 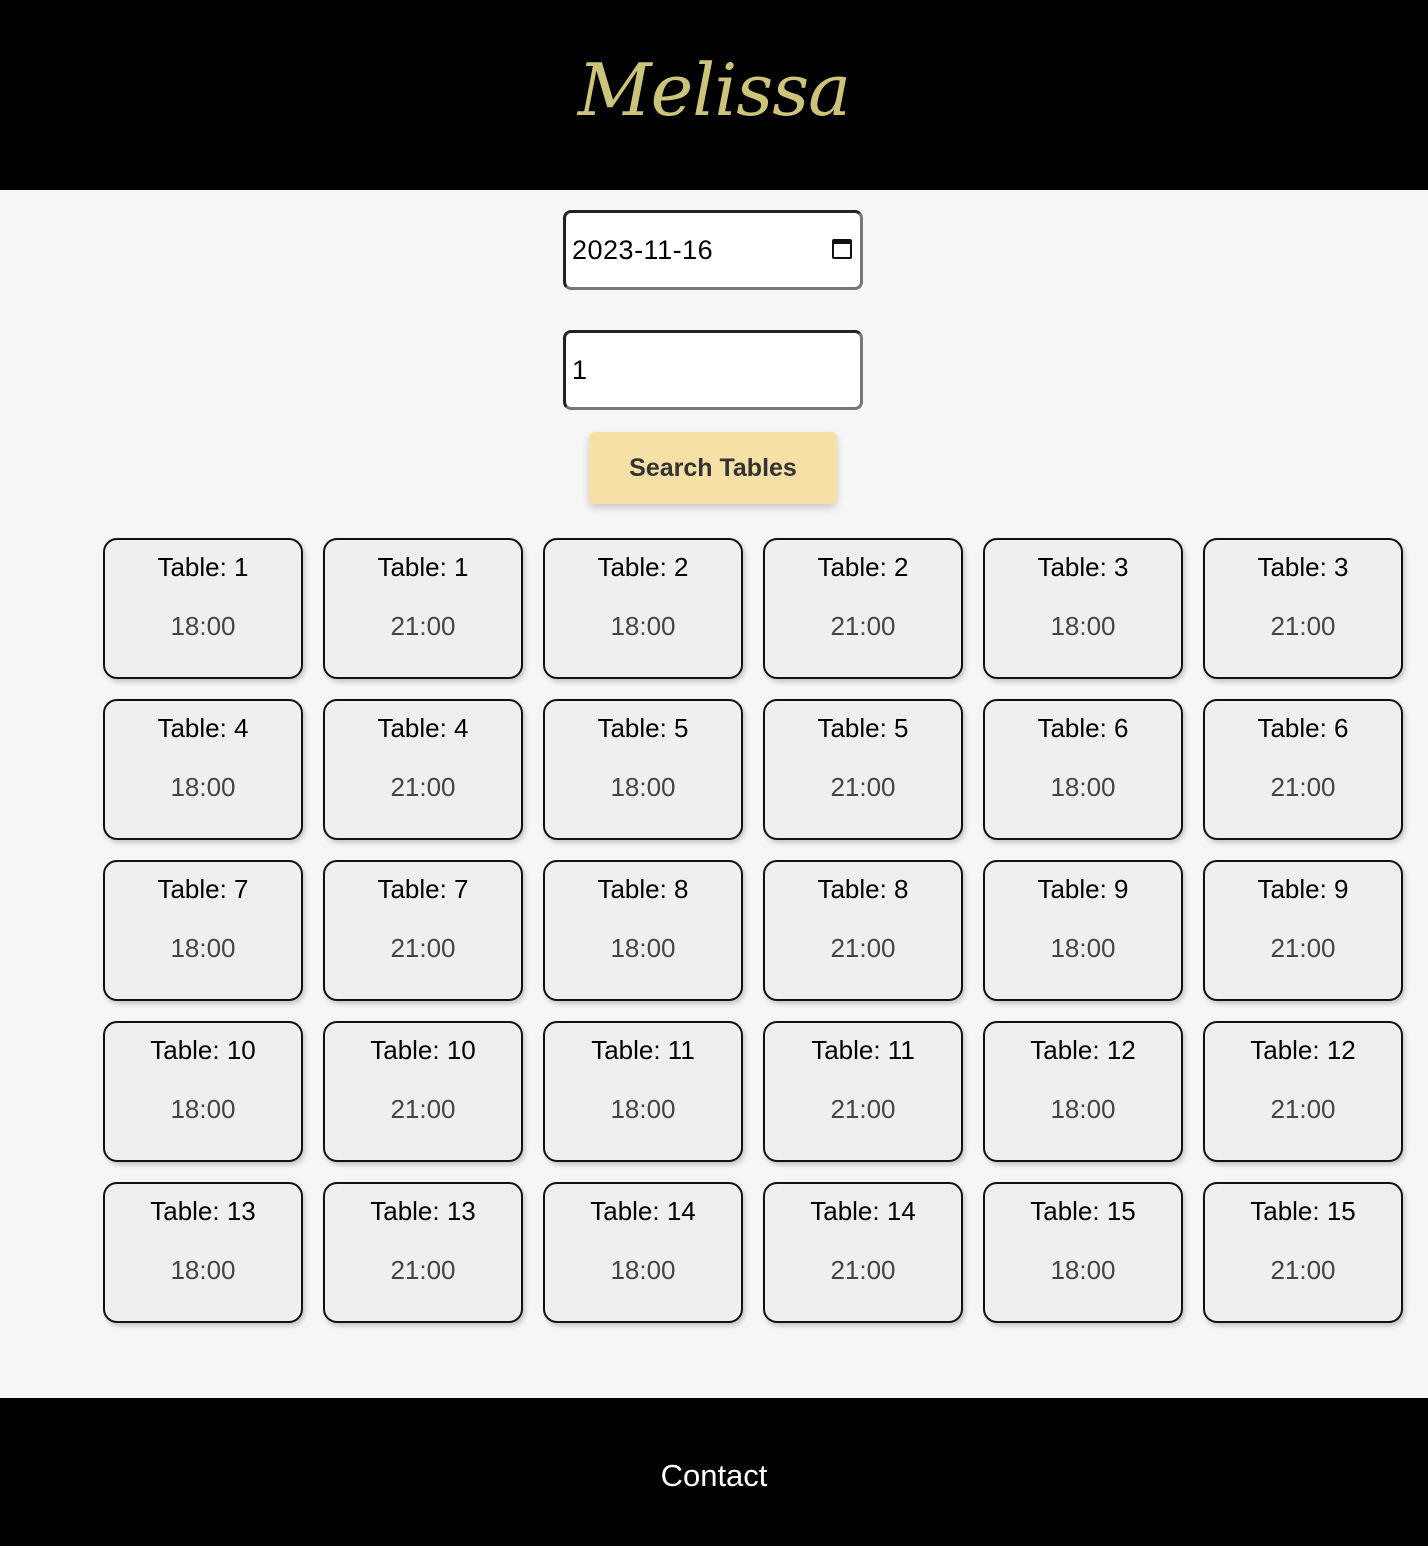 I want to click on table-slot-card: Table: 14 21:00, so click(x=863, y=1252).